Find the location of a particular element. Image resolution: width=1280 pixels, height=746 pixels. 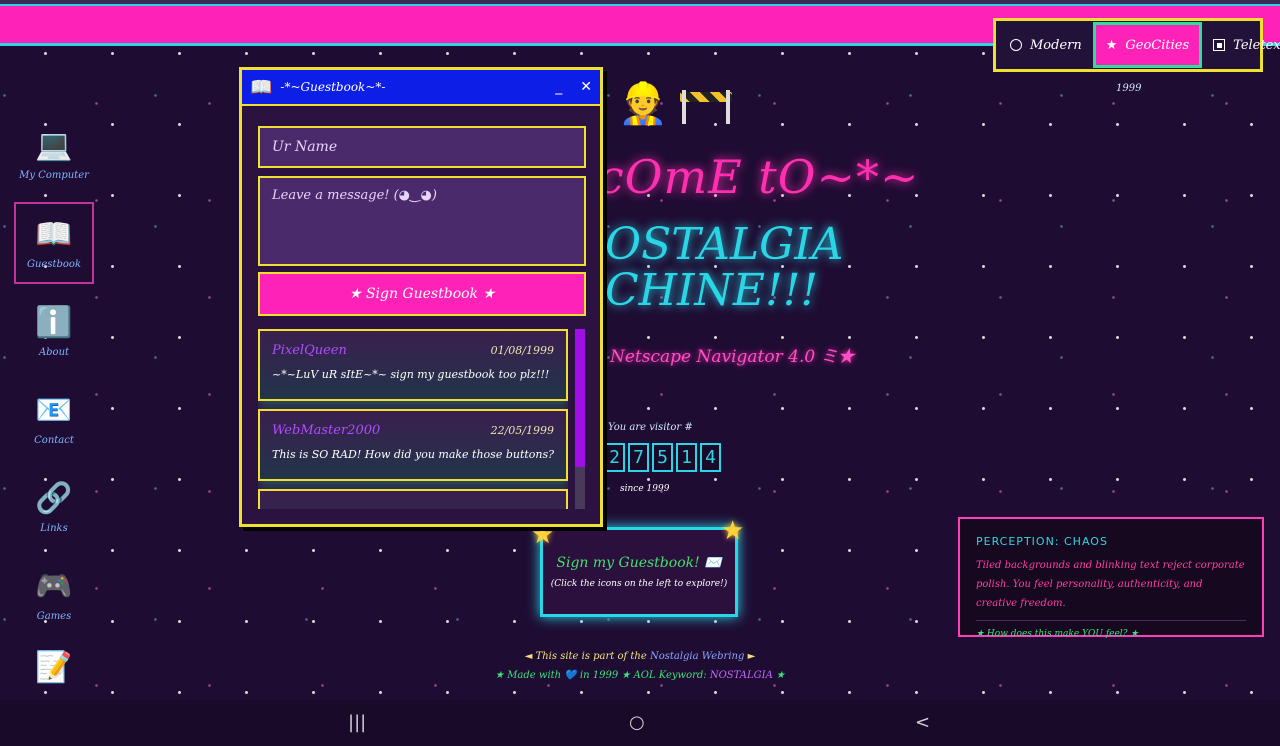

divider is located at coordinates (1111, 620).